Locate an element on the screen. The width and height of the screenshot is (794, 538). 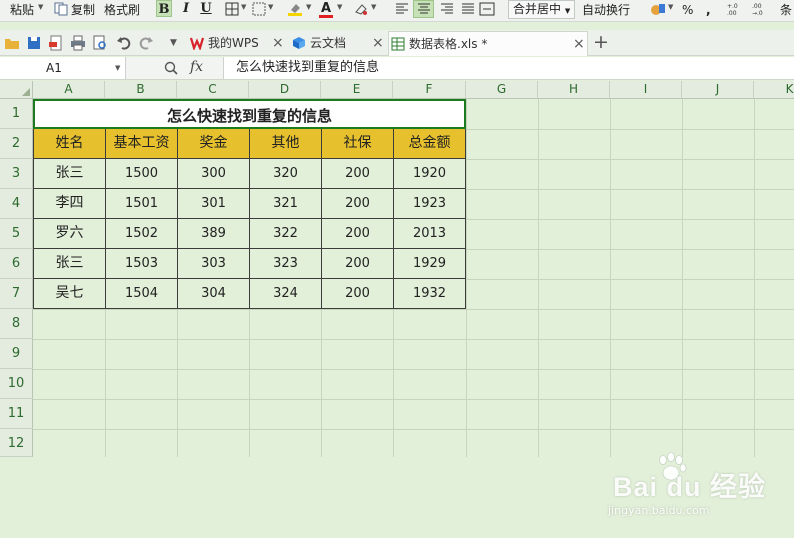
quick-access-dropdown-icon: ▼ is located at coordinates (173, 43).